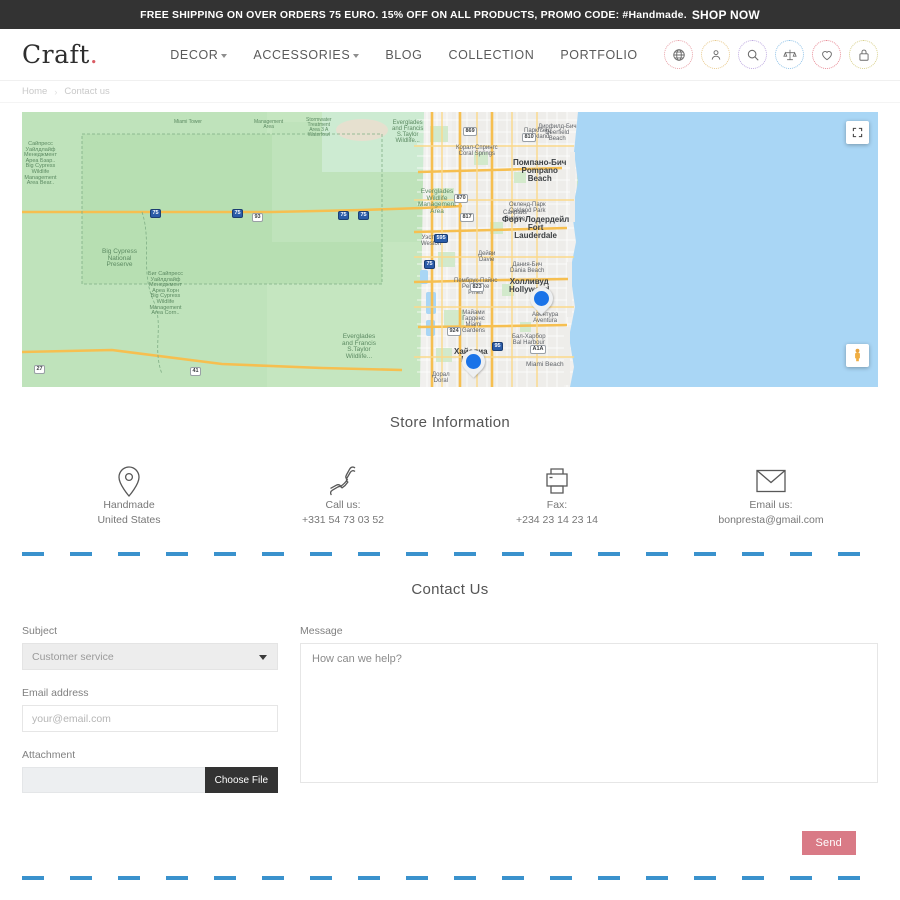 The image size is (900, 900). I want to click on wishlist-icon, so click(826, 54).